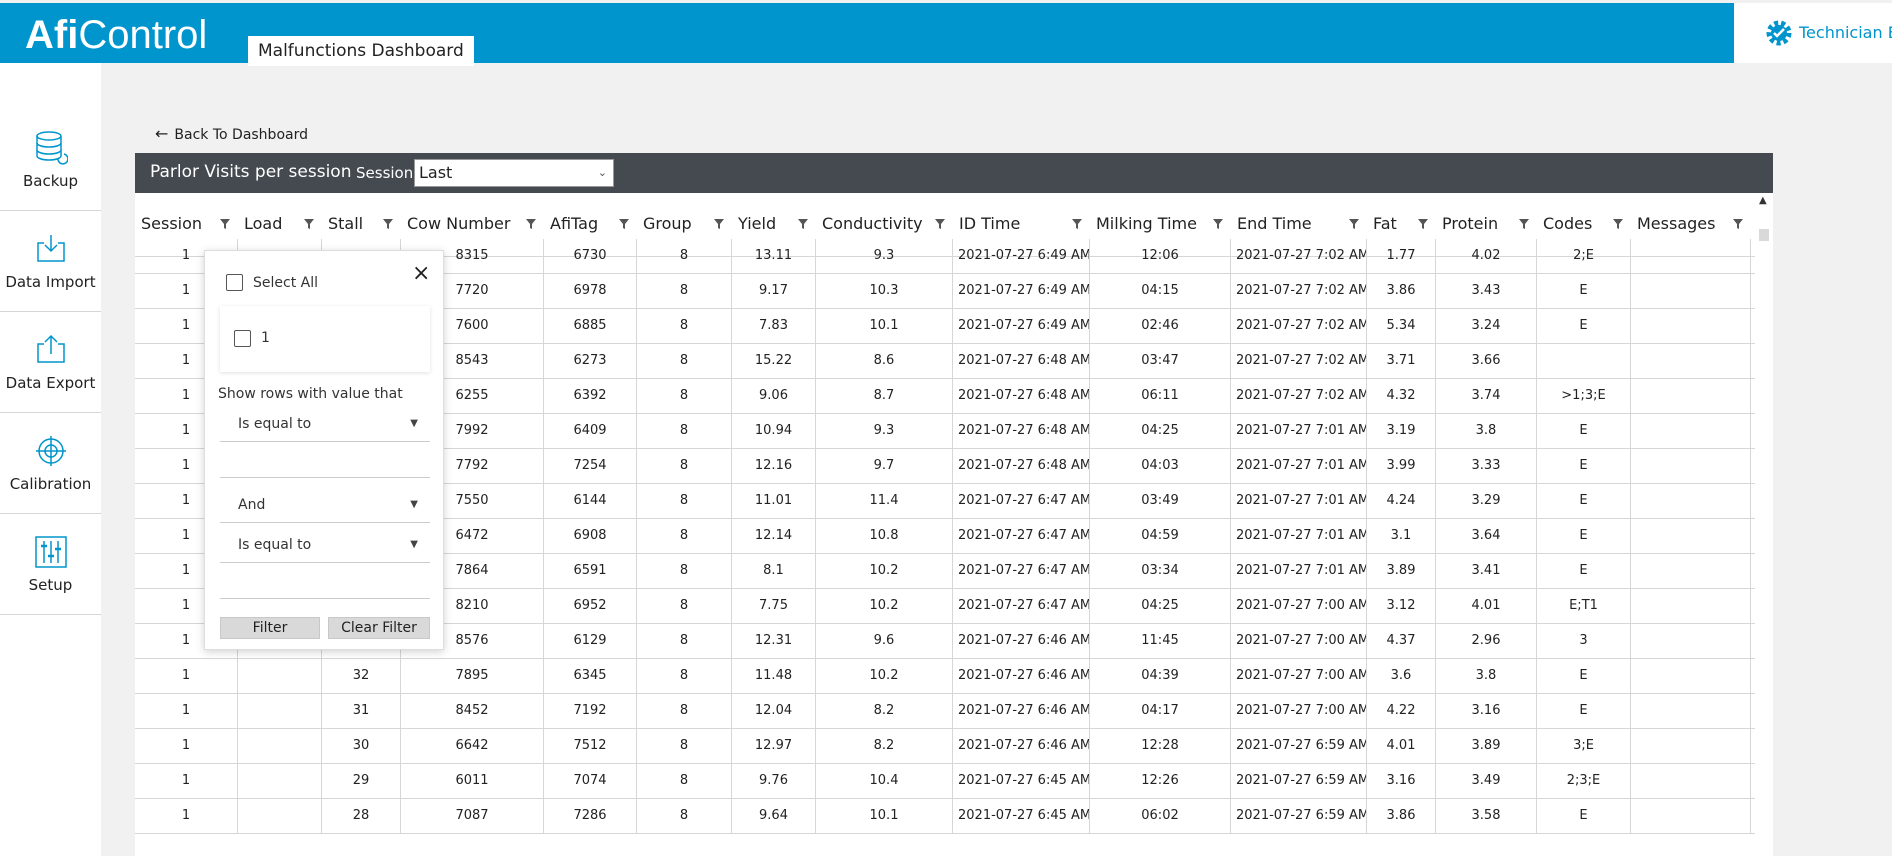 The image size is (1892, 856). Describe the element at coordinates (884, 466) in the screenshot. I see `table-cell: 9.7` at that location.